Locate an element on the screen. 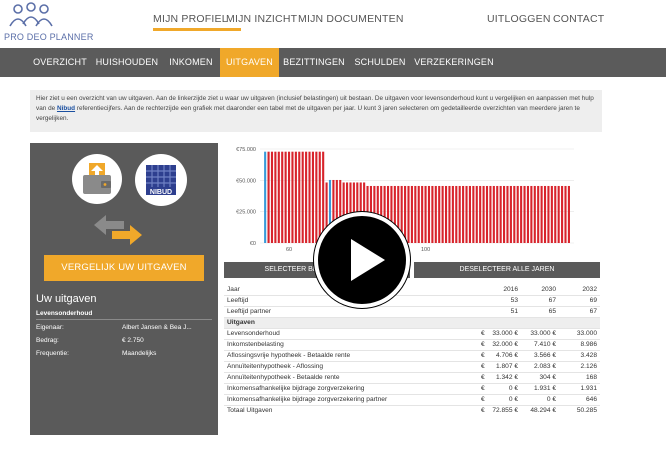  tab-verzekeringen: VERZEKERINGEN is located at coordinates (454, 62).